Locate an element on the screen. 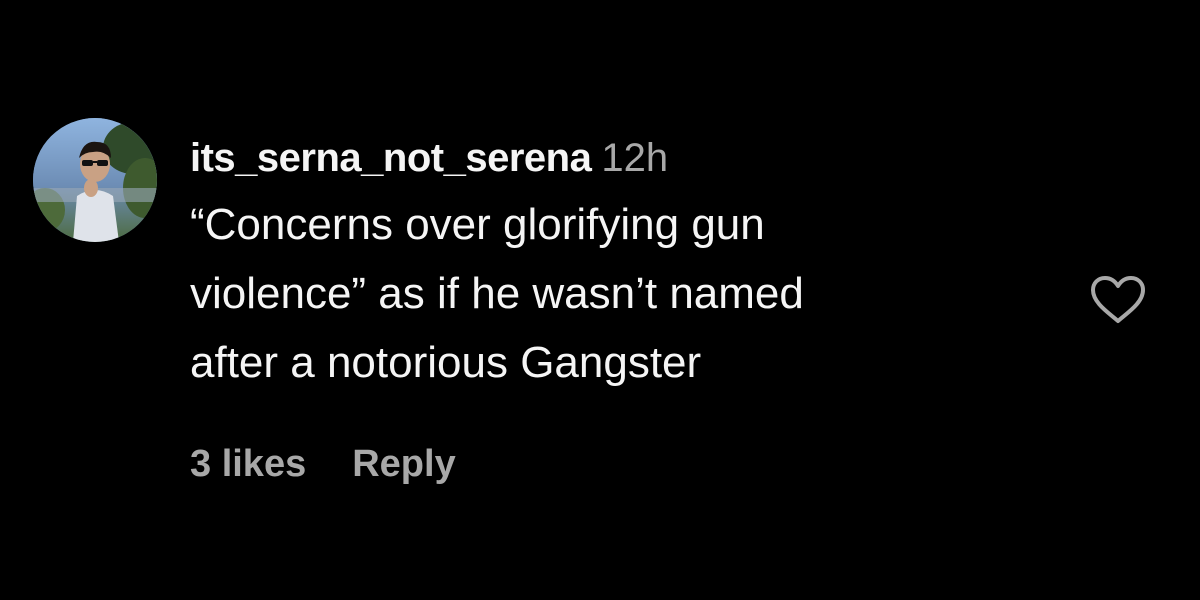 The image size is (1200, 600). avatar-photo is located at coordinates (95, 180).